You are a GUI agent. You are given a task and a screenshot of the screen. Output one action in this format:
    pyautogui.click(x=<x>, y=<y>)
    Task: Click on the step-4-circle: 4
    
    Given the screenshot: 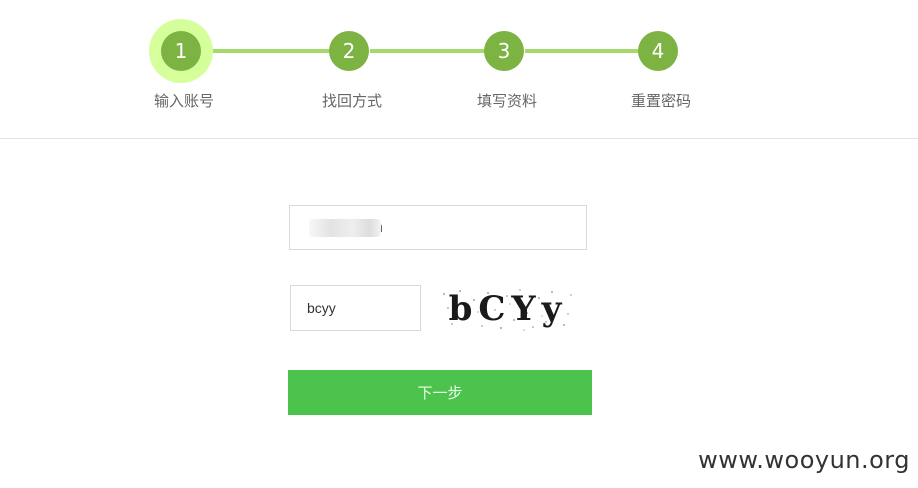 What is the action you would take?
    pyautogui.click(x=658, y=51)
    